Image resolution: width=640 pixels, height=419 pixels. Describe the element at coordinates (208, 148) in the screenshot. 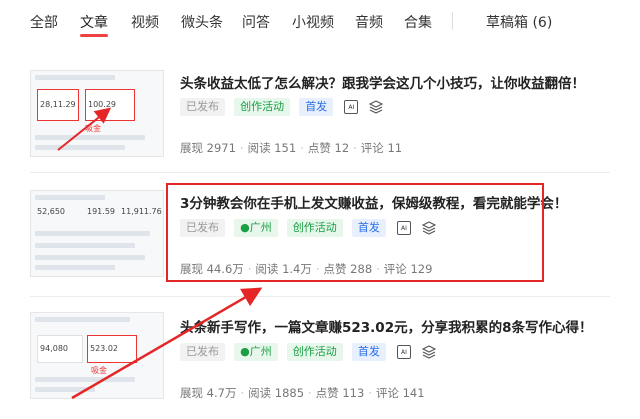

I see `views-stat: 展现 2971` at that location.